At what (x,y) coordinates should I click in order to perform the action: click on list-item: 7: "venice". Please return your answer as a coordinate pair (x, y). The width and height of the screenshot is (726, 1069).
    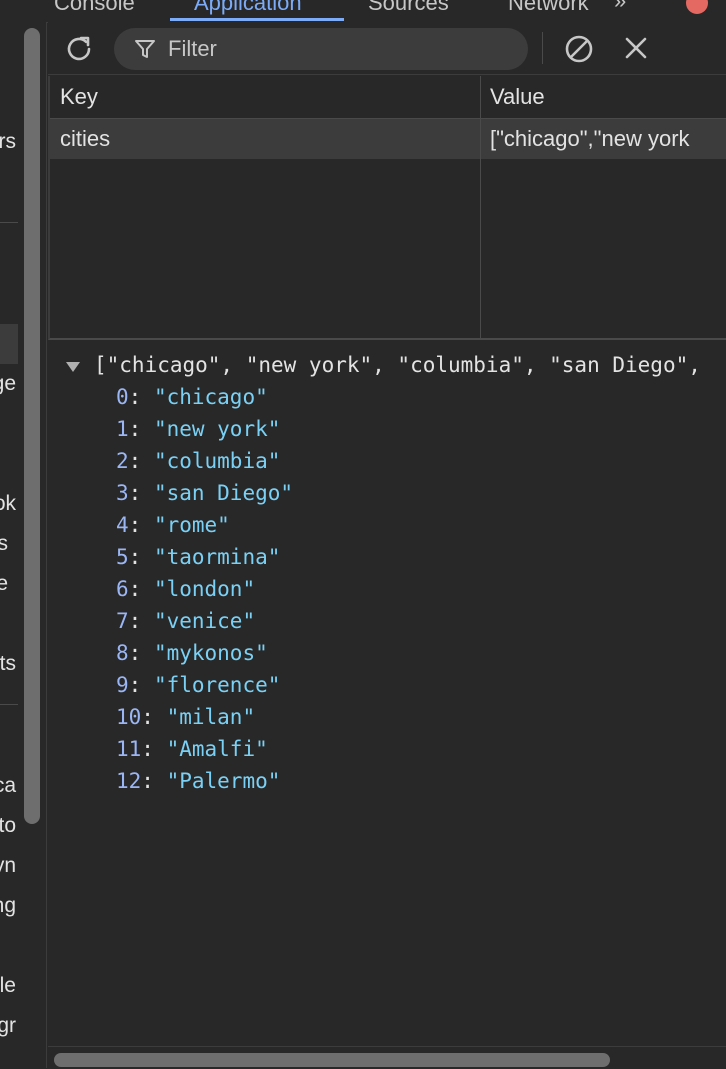
    Looking at the image, I should click on (186, 621).